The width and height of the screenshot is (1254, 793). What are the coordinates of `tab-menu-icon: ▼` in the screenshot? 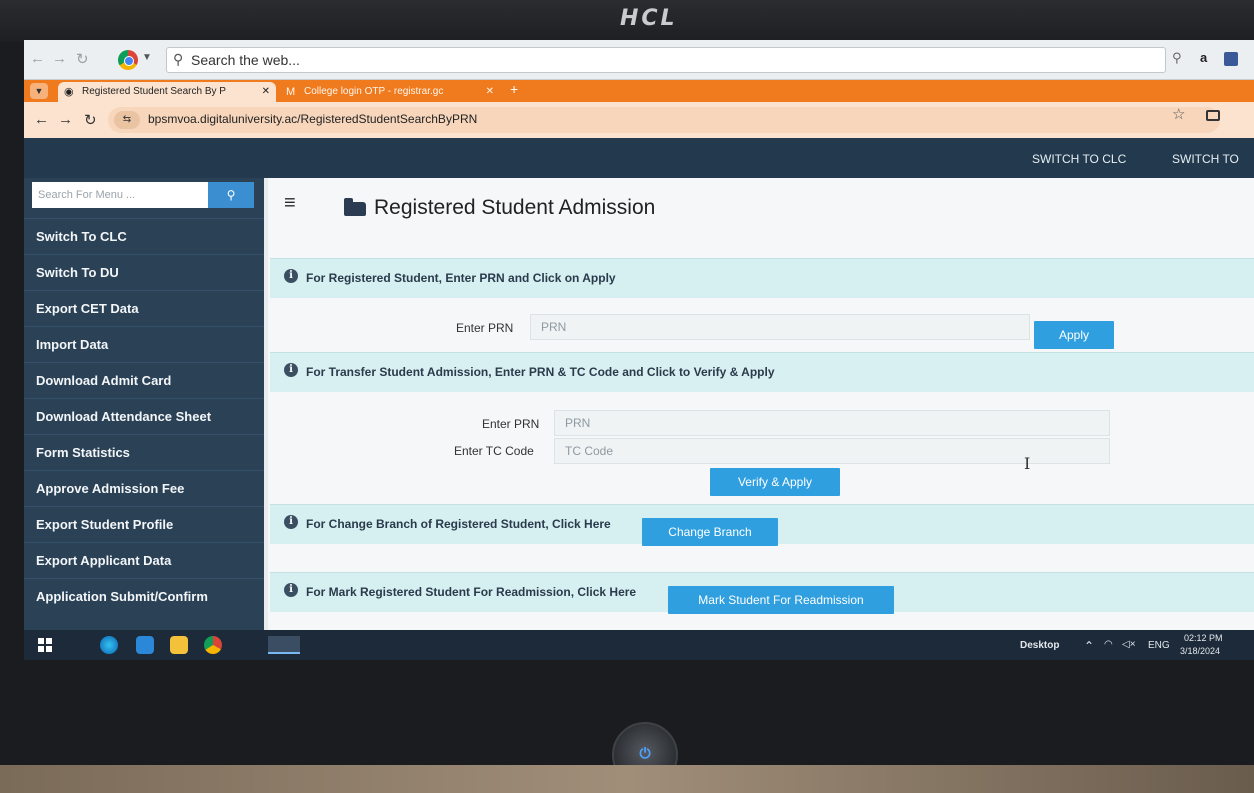 It's located at (39, 91).